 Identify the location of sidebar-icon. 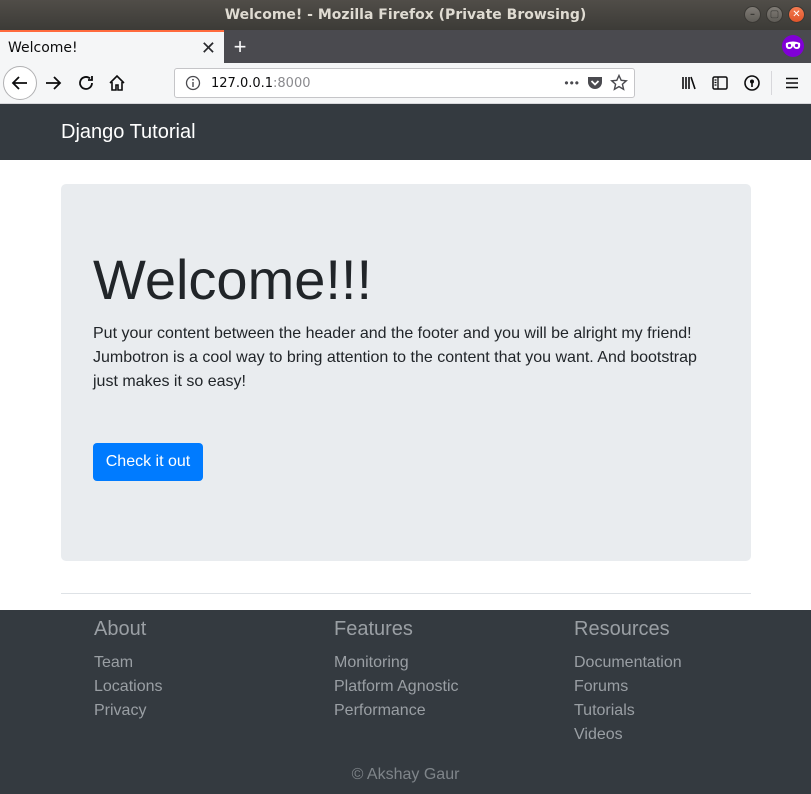
(720, 83).